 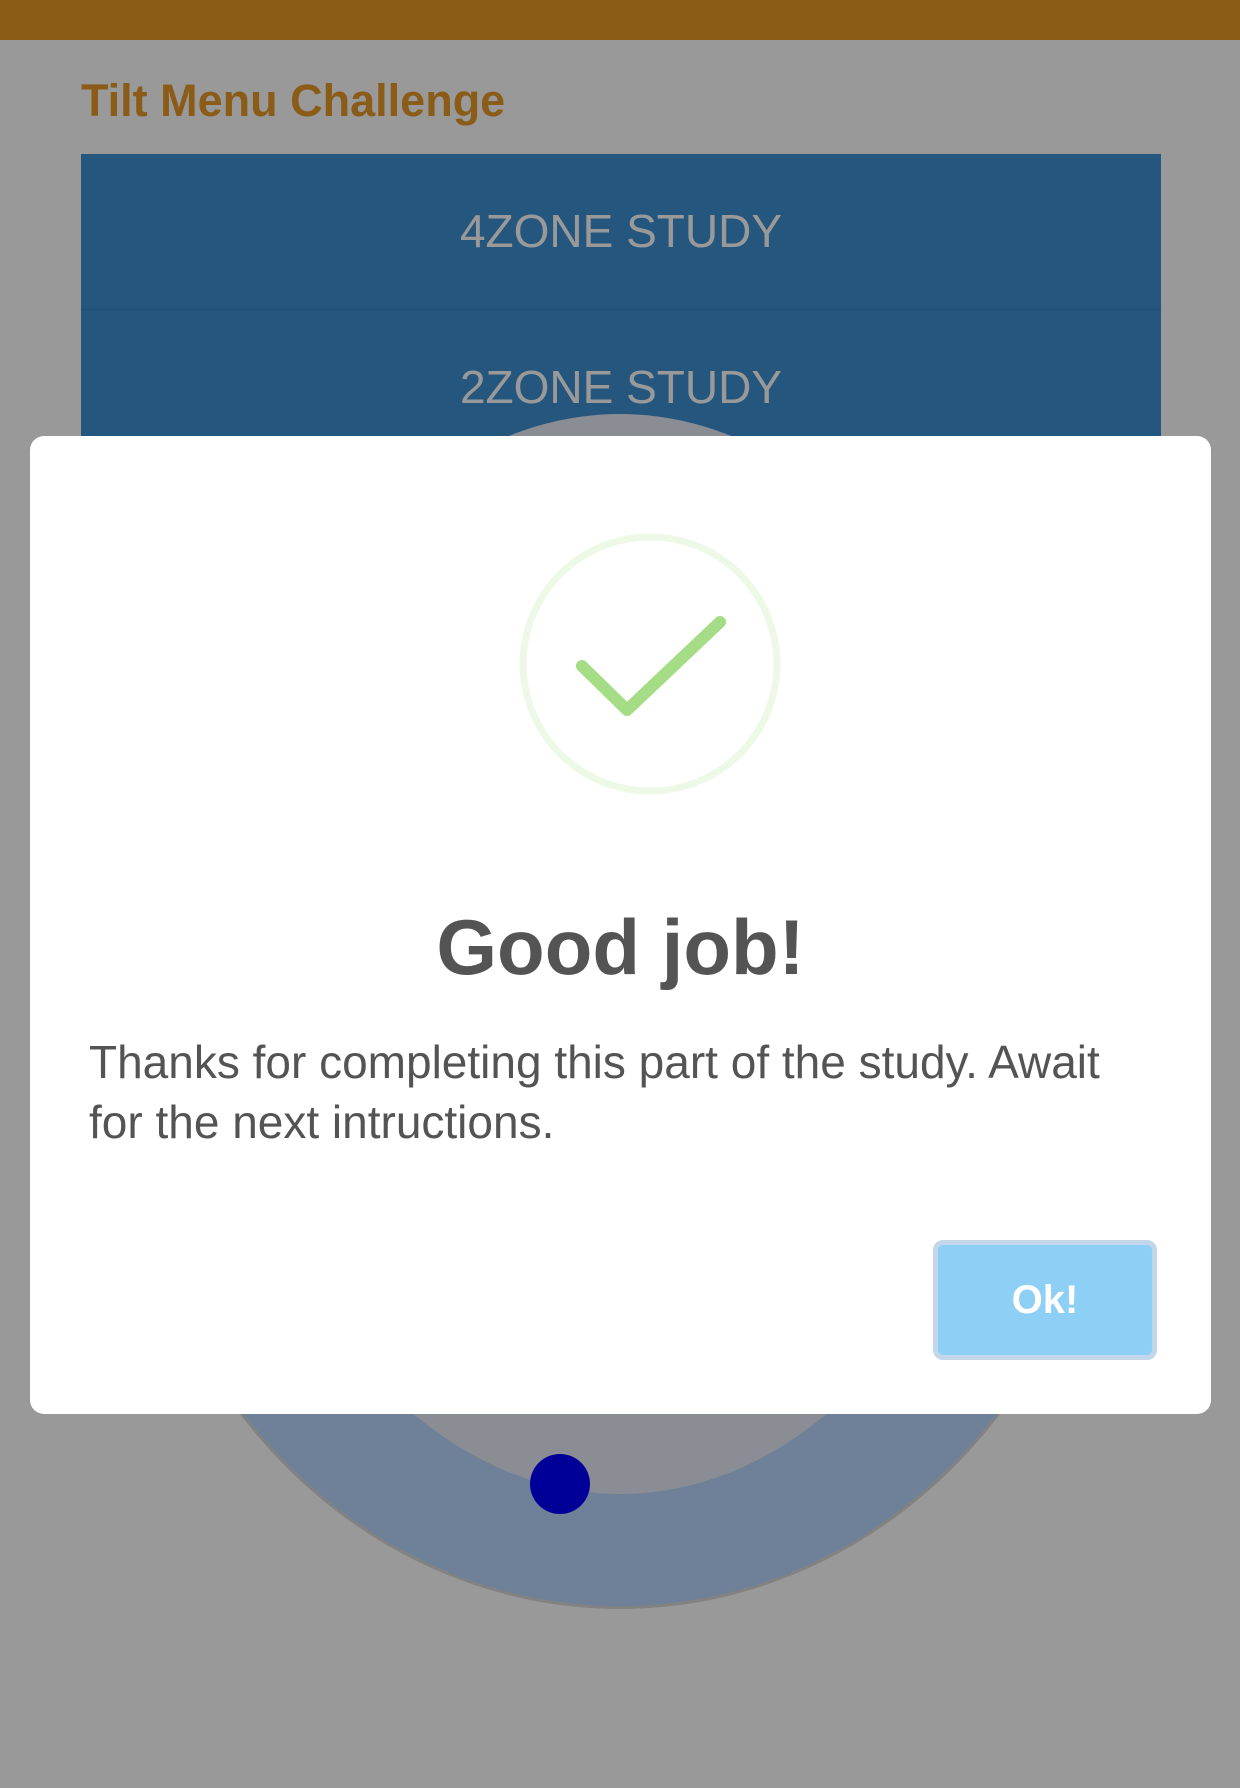 What do you see at coordinates (650, 664) in the screenshot?
I see `checkmark-success-icon` at bounding box center [650, 664].